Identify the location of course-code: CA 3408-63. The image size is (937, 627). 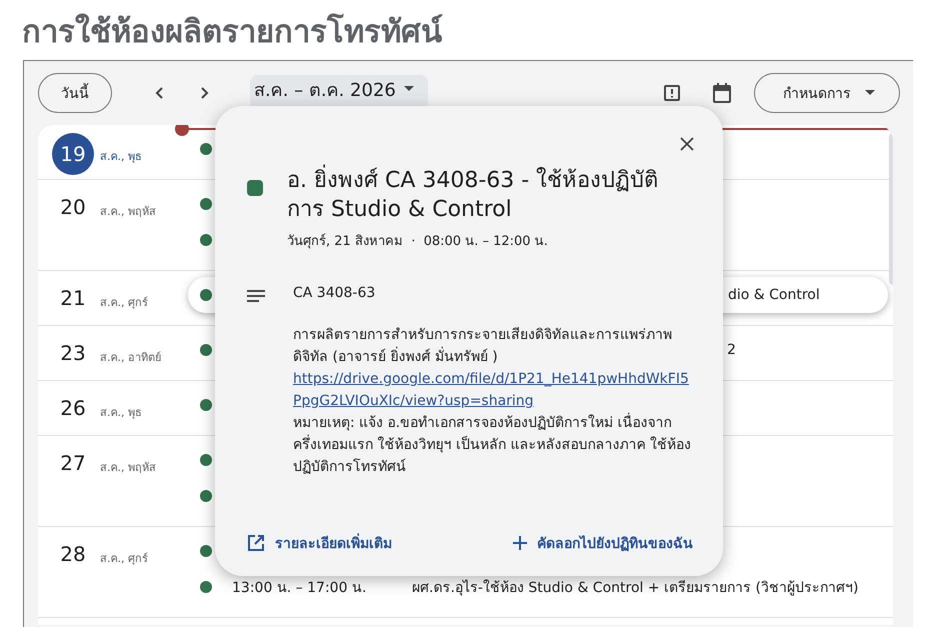
(334, 293).